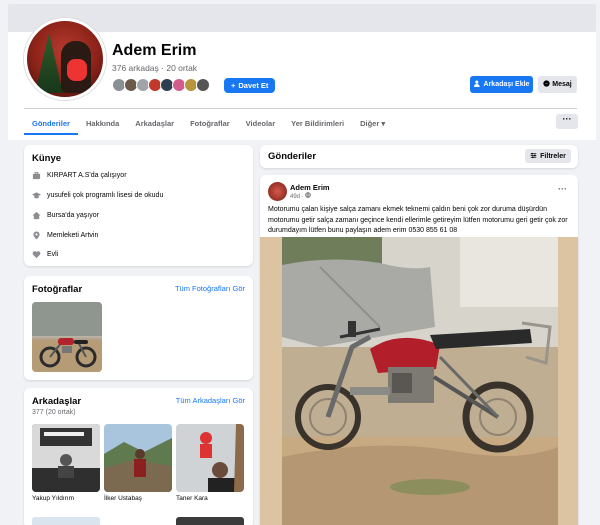 Image resolution: width=600 pixels, height=525 pixels. What do you see at coordinates (292, 156) in the screenshot?
I see `posts-title: Gönderiler` at bounding box center [292, 156].